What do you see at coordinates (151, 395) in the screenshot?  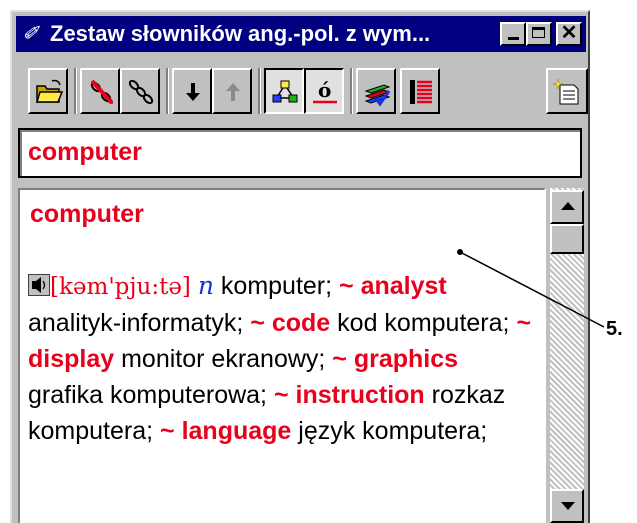 I see `translation: grafika komputerowa;` at bounding box center [151, 395].